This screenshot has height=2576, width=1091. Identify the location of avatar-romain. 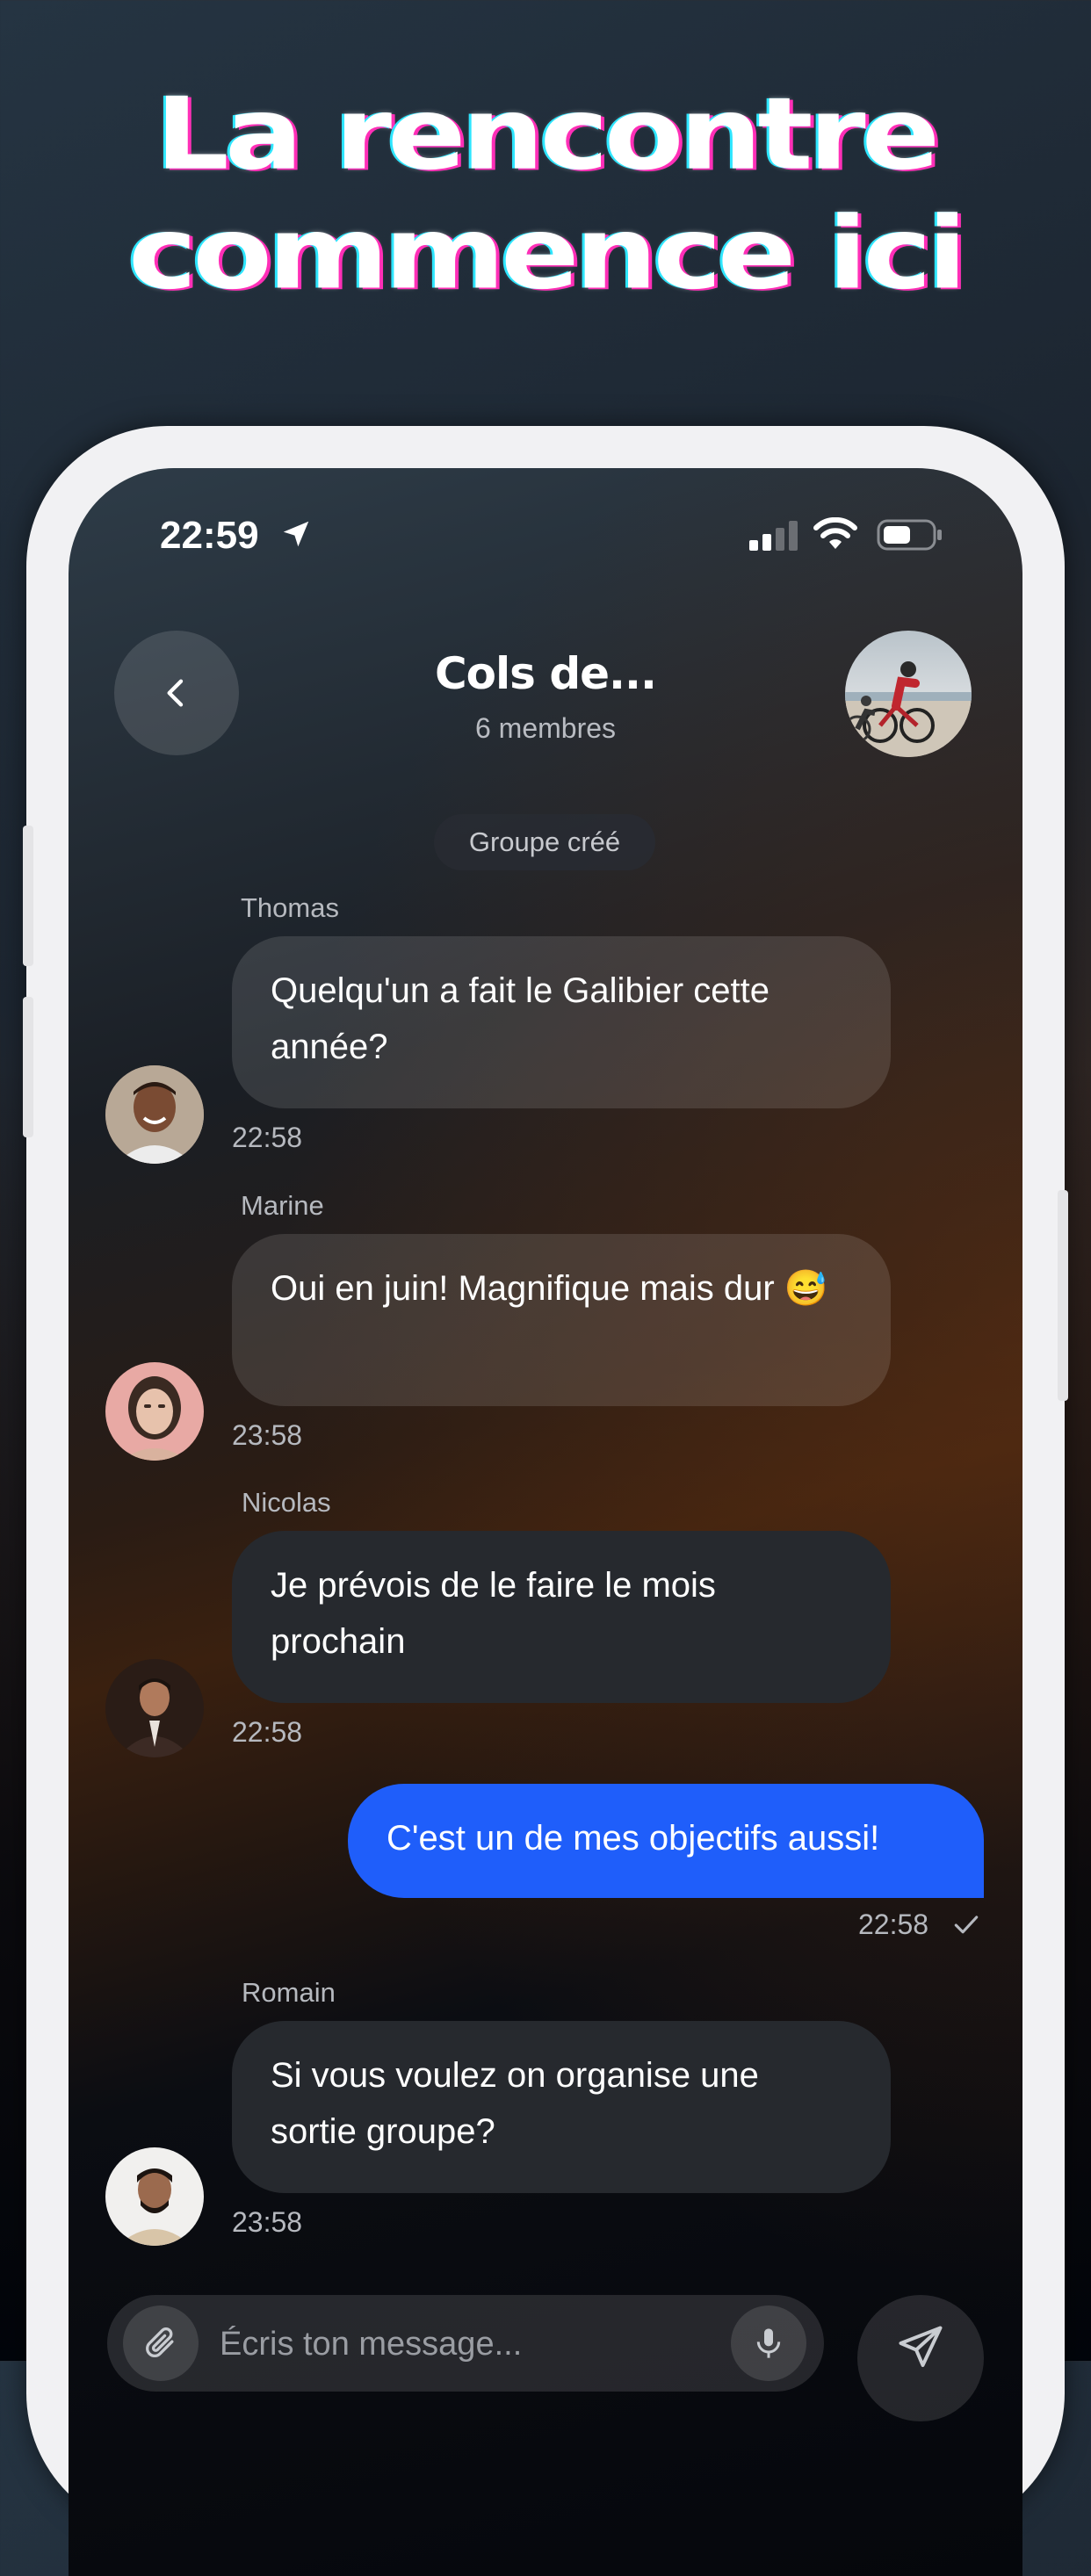
(155, 2196).